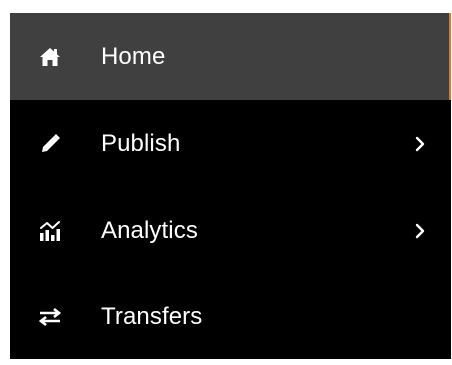 Image resolution: width=452 pixels, height=365 pixels. Describe the element at coordinates (133, 56) in the screenshot. I see `sidebar-item-label: Home` at that location.